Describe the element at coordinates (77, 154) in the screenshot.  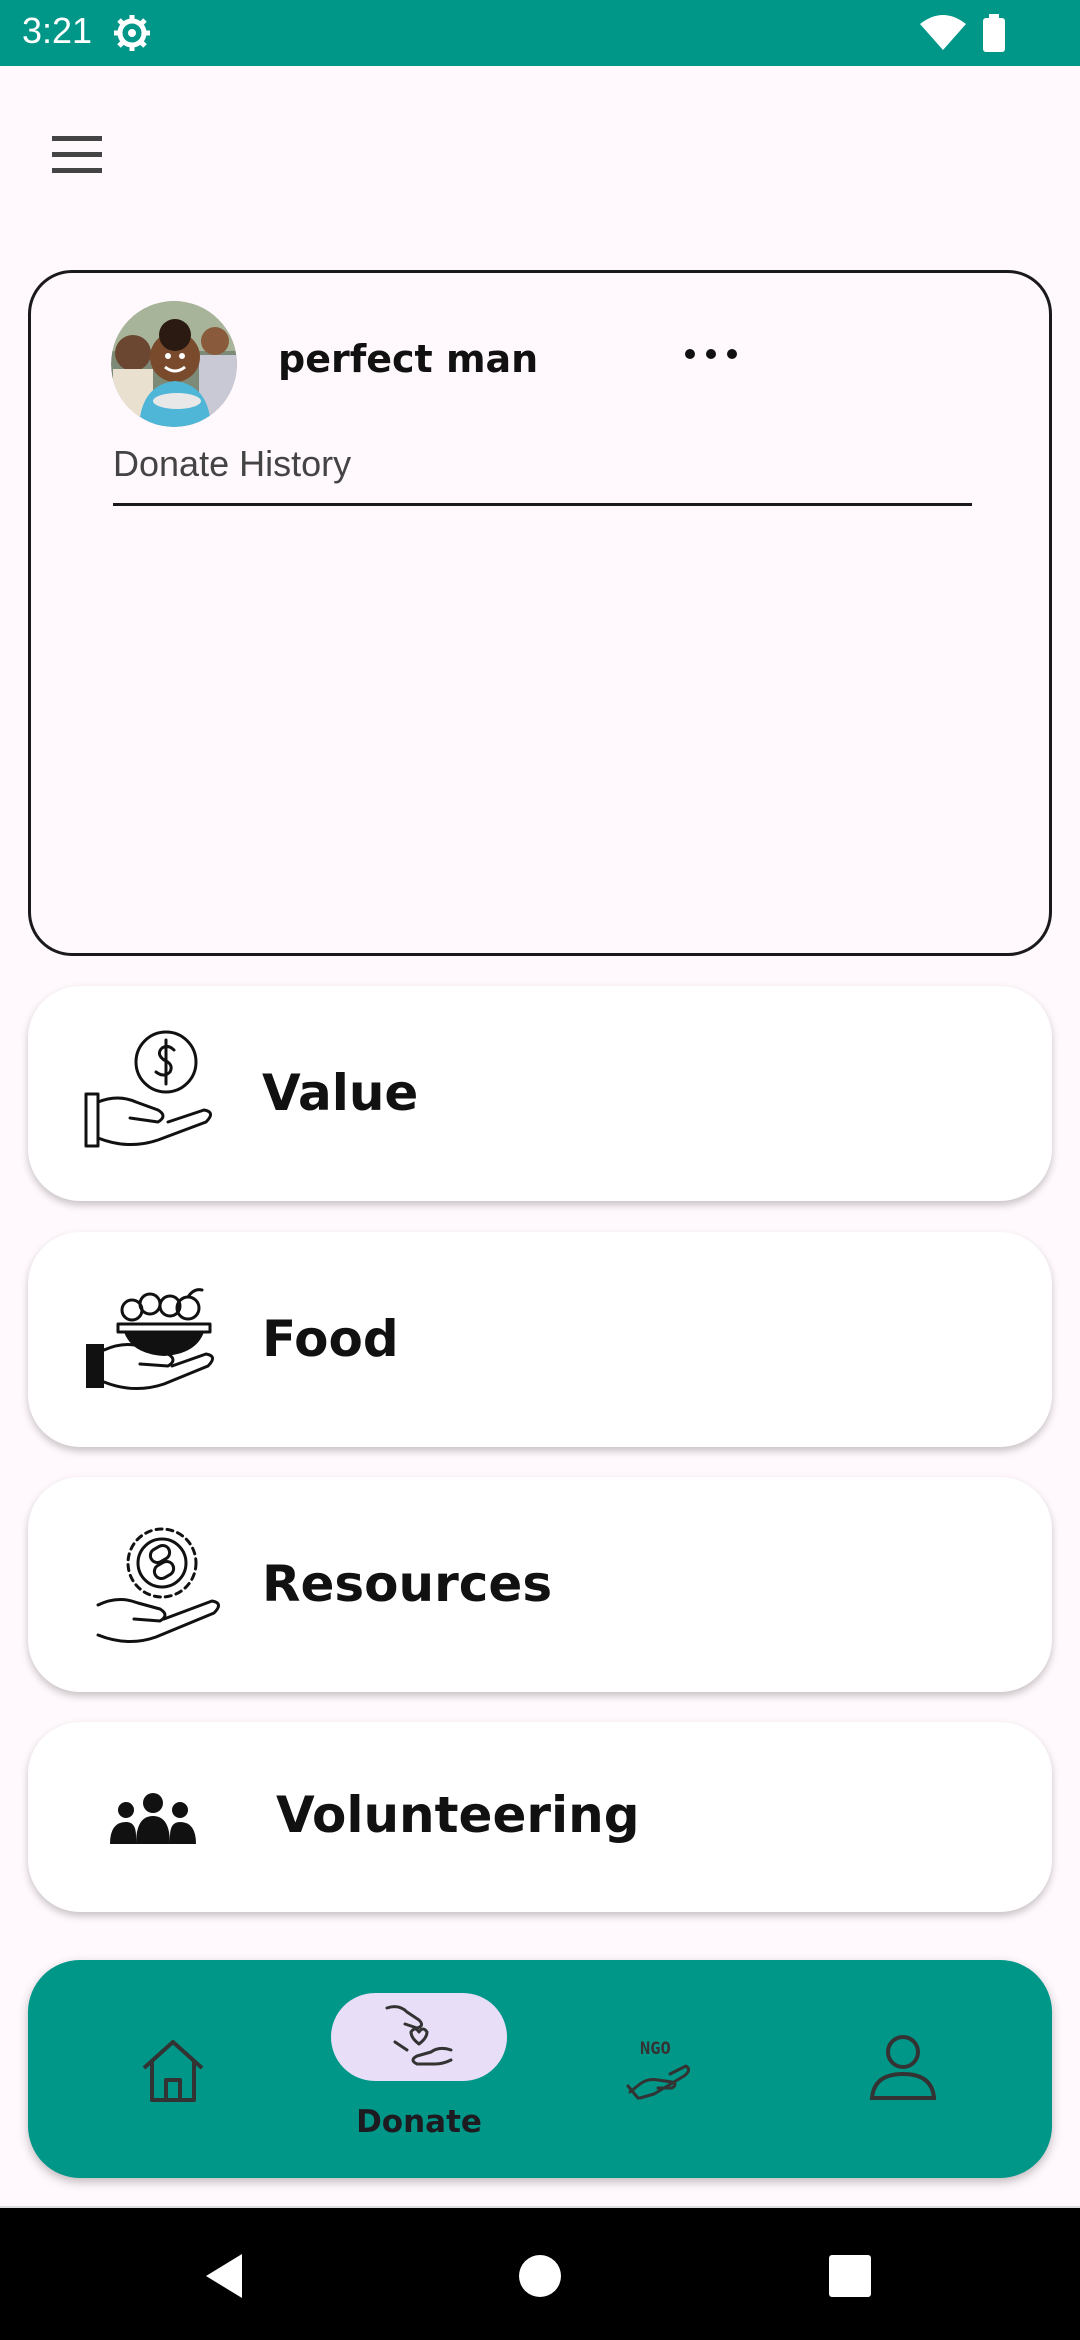
I see `hamburger-menu-icon` at that location.